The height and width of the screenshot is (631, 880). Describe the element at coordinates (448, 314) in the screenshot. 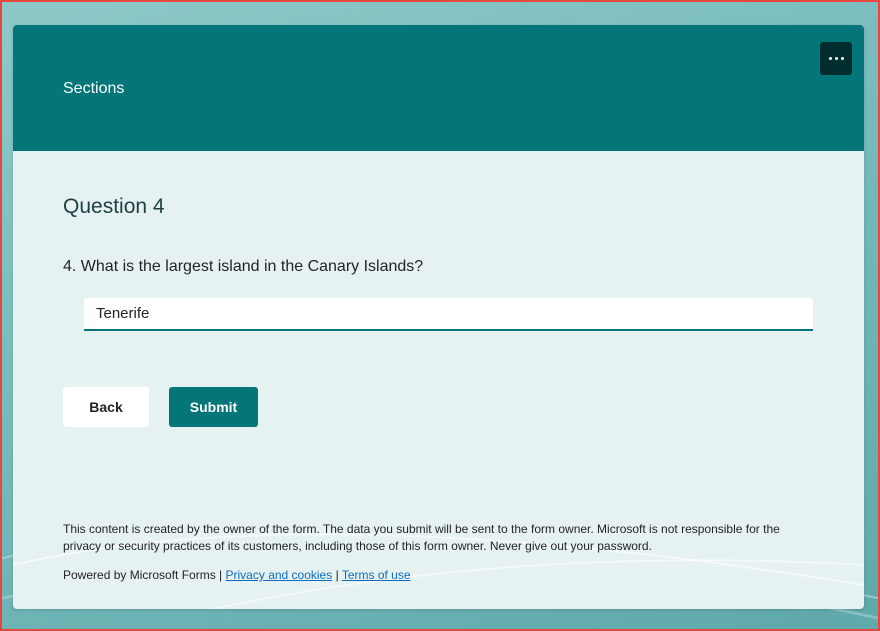

I see `answer-input` at that location.